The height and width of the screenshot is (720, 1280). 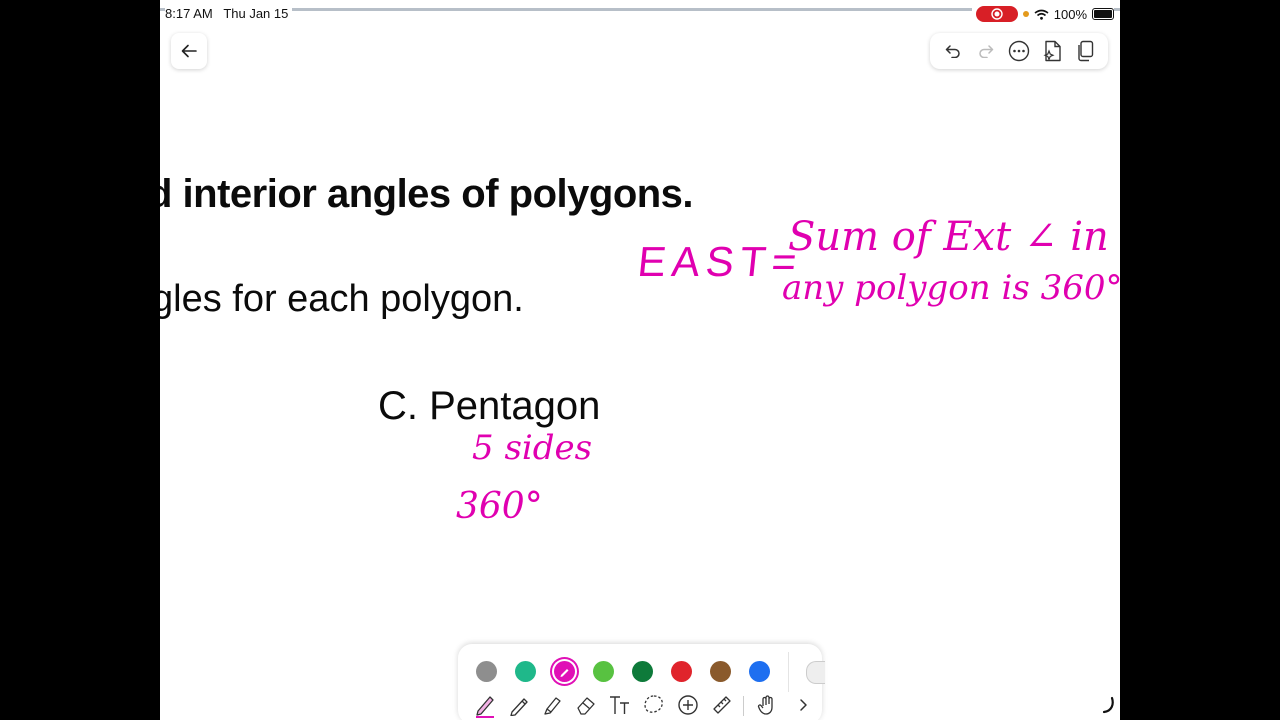 What do you see at coordinates (788, 672) in the screenshot?
I see `palette-divider` at bounding box center [788, 672].